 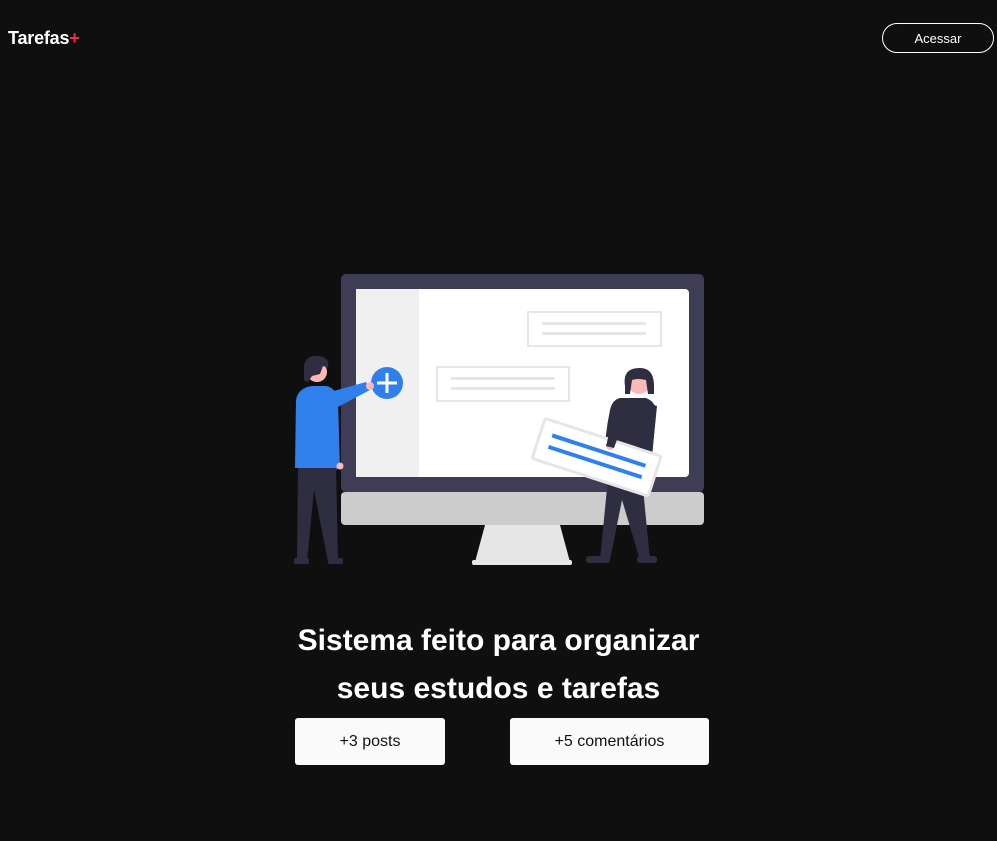 I want to click on logo-text: Tarefas, so click(x=39, y=38).